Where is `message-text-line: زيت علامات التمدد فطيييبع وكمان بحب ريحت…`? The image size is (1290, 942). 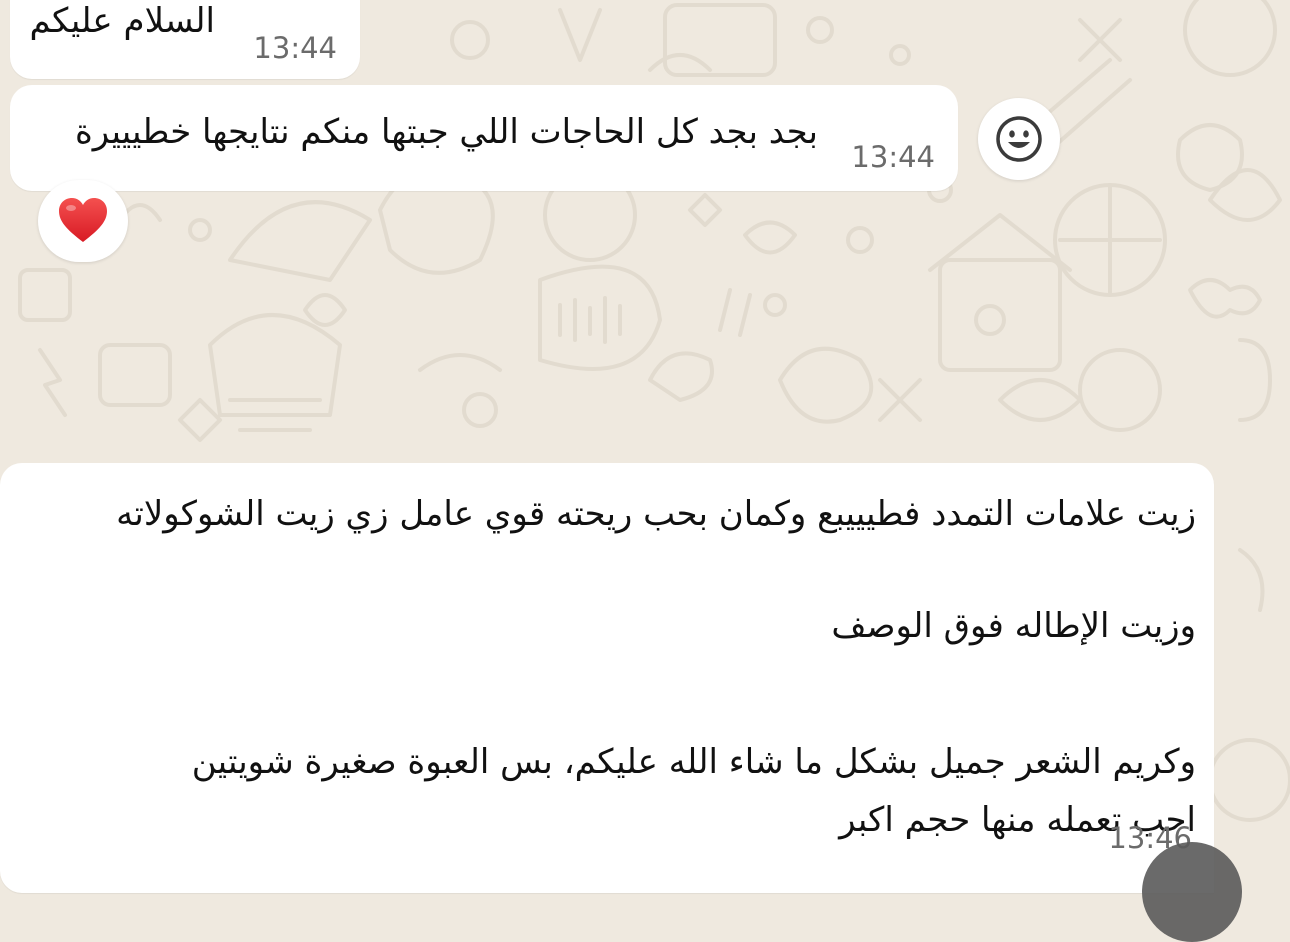
message-text-line: زيت علامات التمدد فطيييبع وكمان بحب ريحت… is located at coordinates (656, 514).